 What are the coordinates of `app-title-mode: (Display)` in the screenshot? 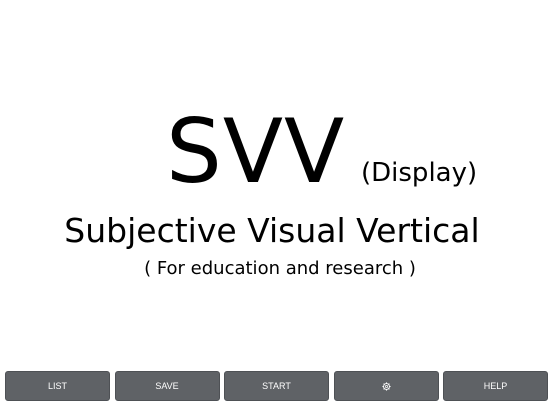 It's located at (419, 173).